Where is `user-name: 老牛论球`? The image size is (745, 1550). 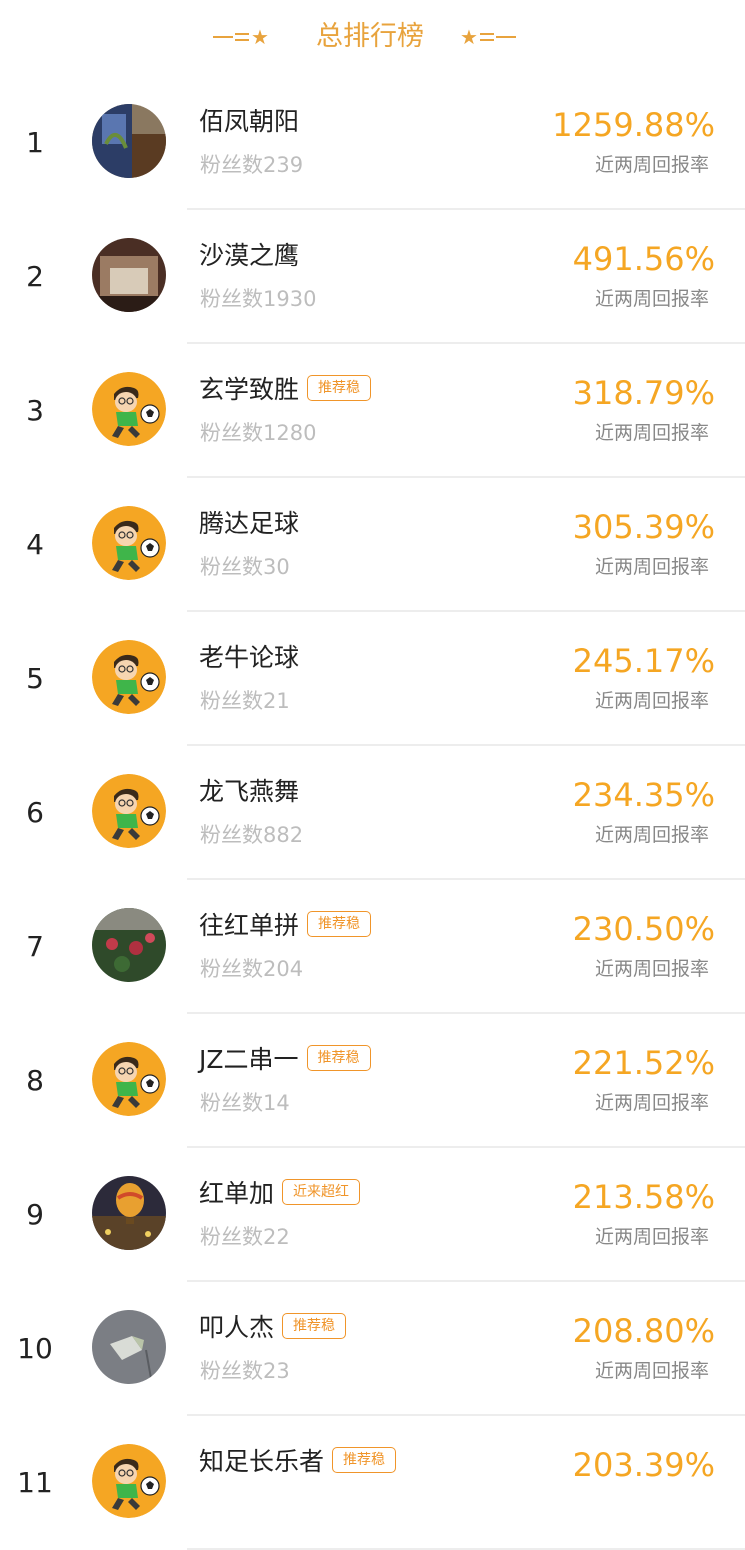
user-name: 老牛论球 is located at coordinates (249, 656).